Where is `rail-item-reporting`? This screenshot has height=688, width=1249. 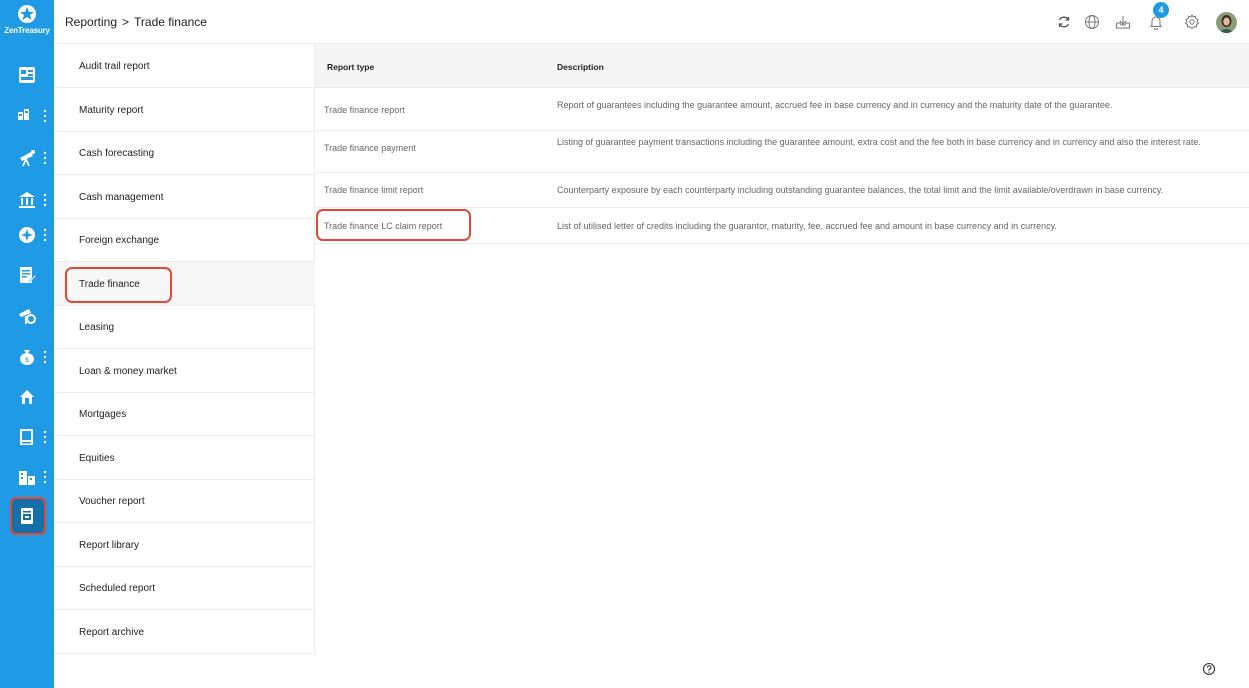 rail-item-reporting is located at coordinates (27, 516).